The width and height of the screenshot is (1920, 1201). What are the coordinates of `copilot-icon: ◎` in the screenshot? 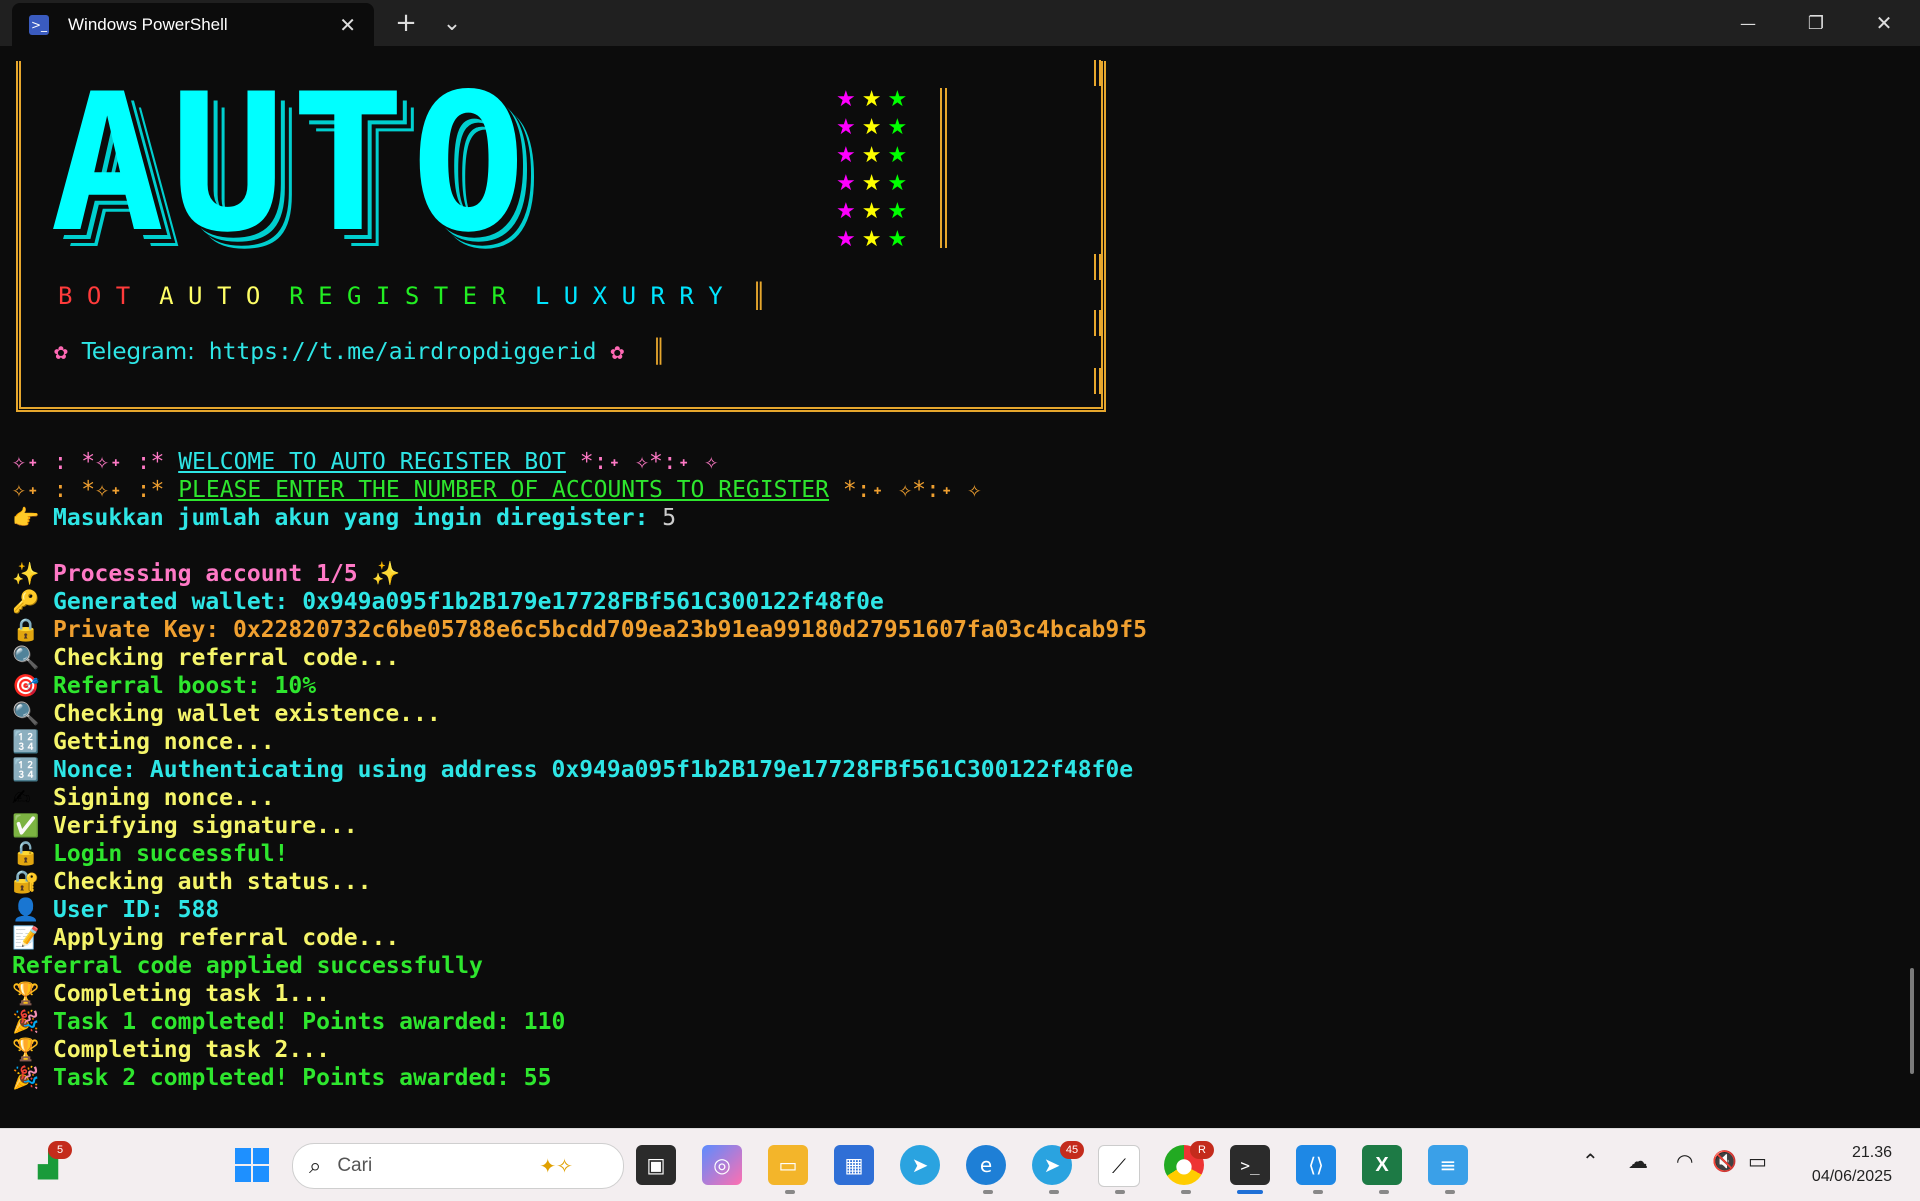 It's located at (722, 1165).